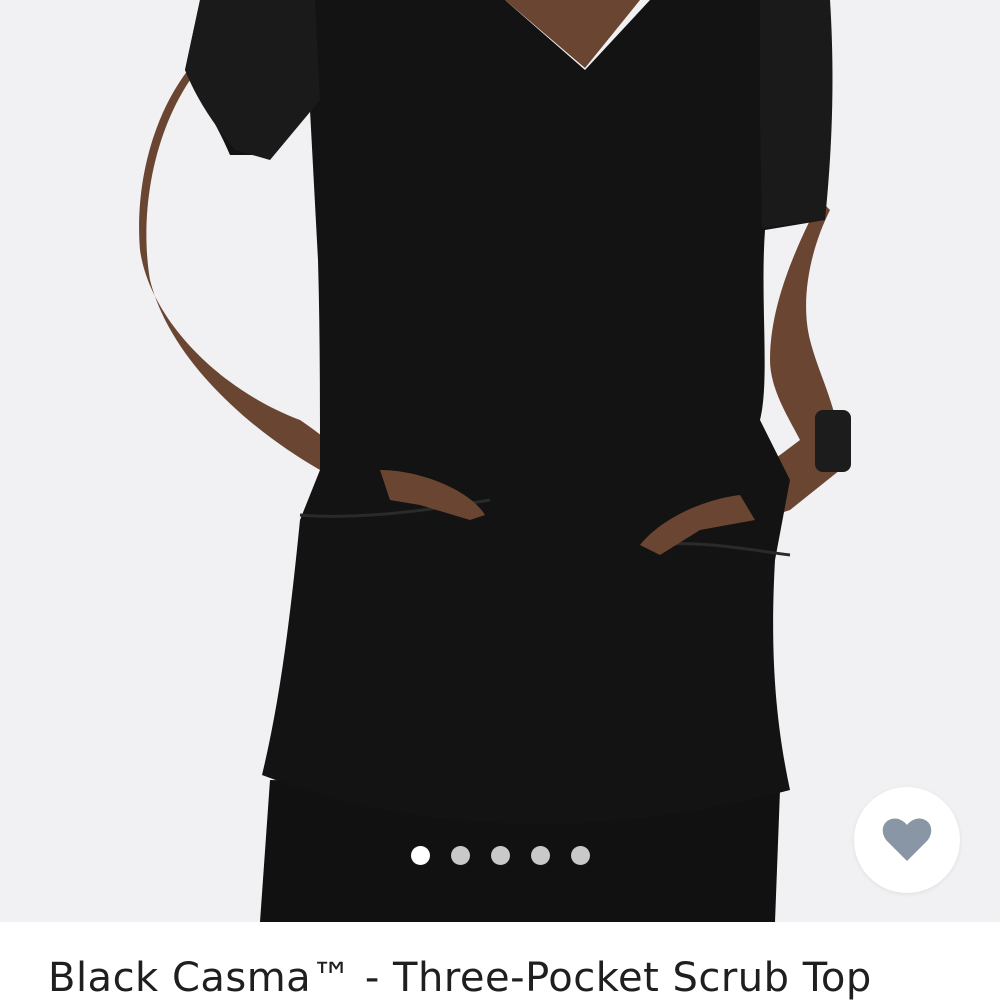 This screenshot has height=1000, width=1000. I want to click on favorite-button, so click(907, 840).